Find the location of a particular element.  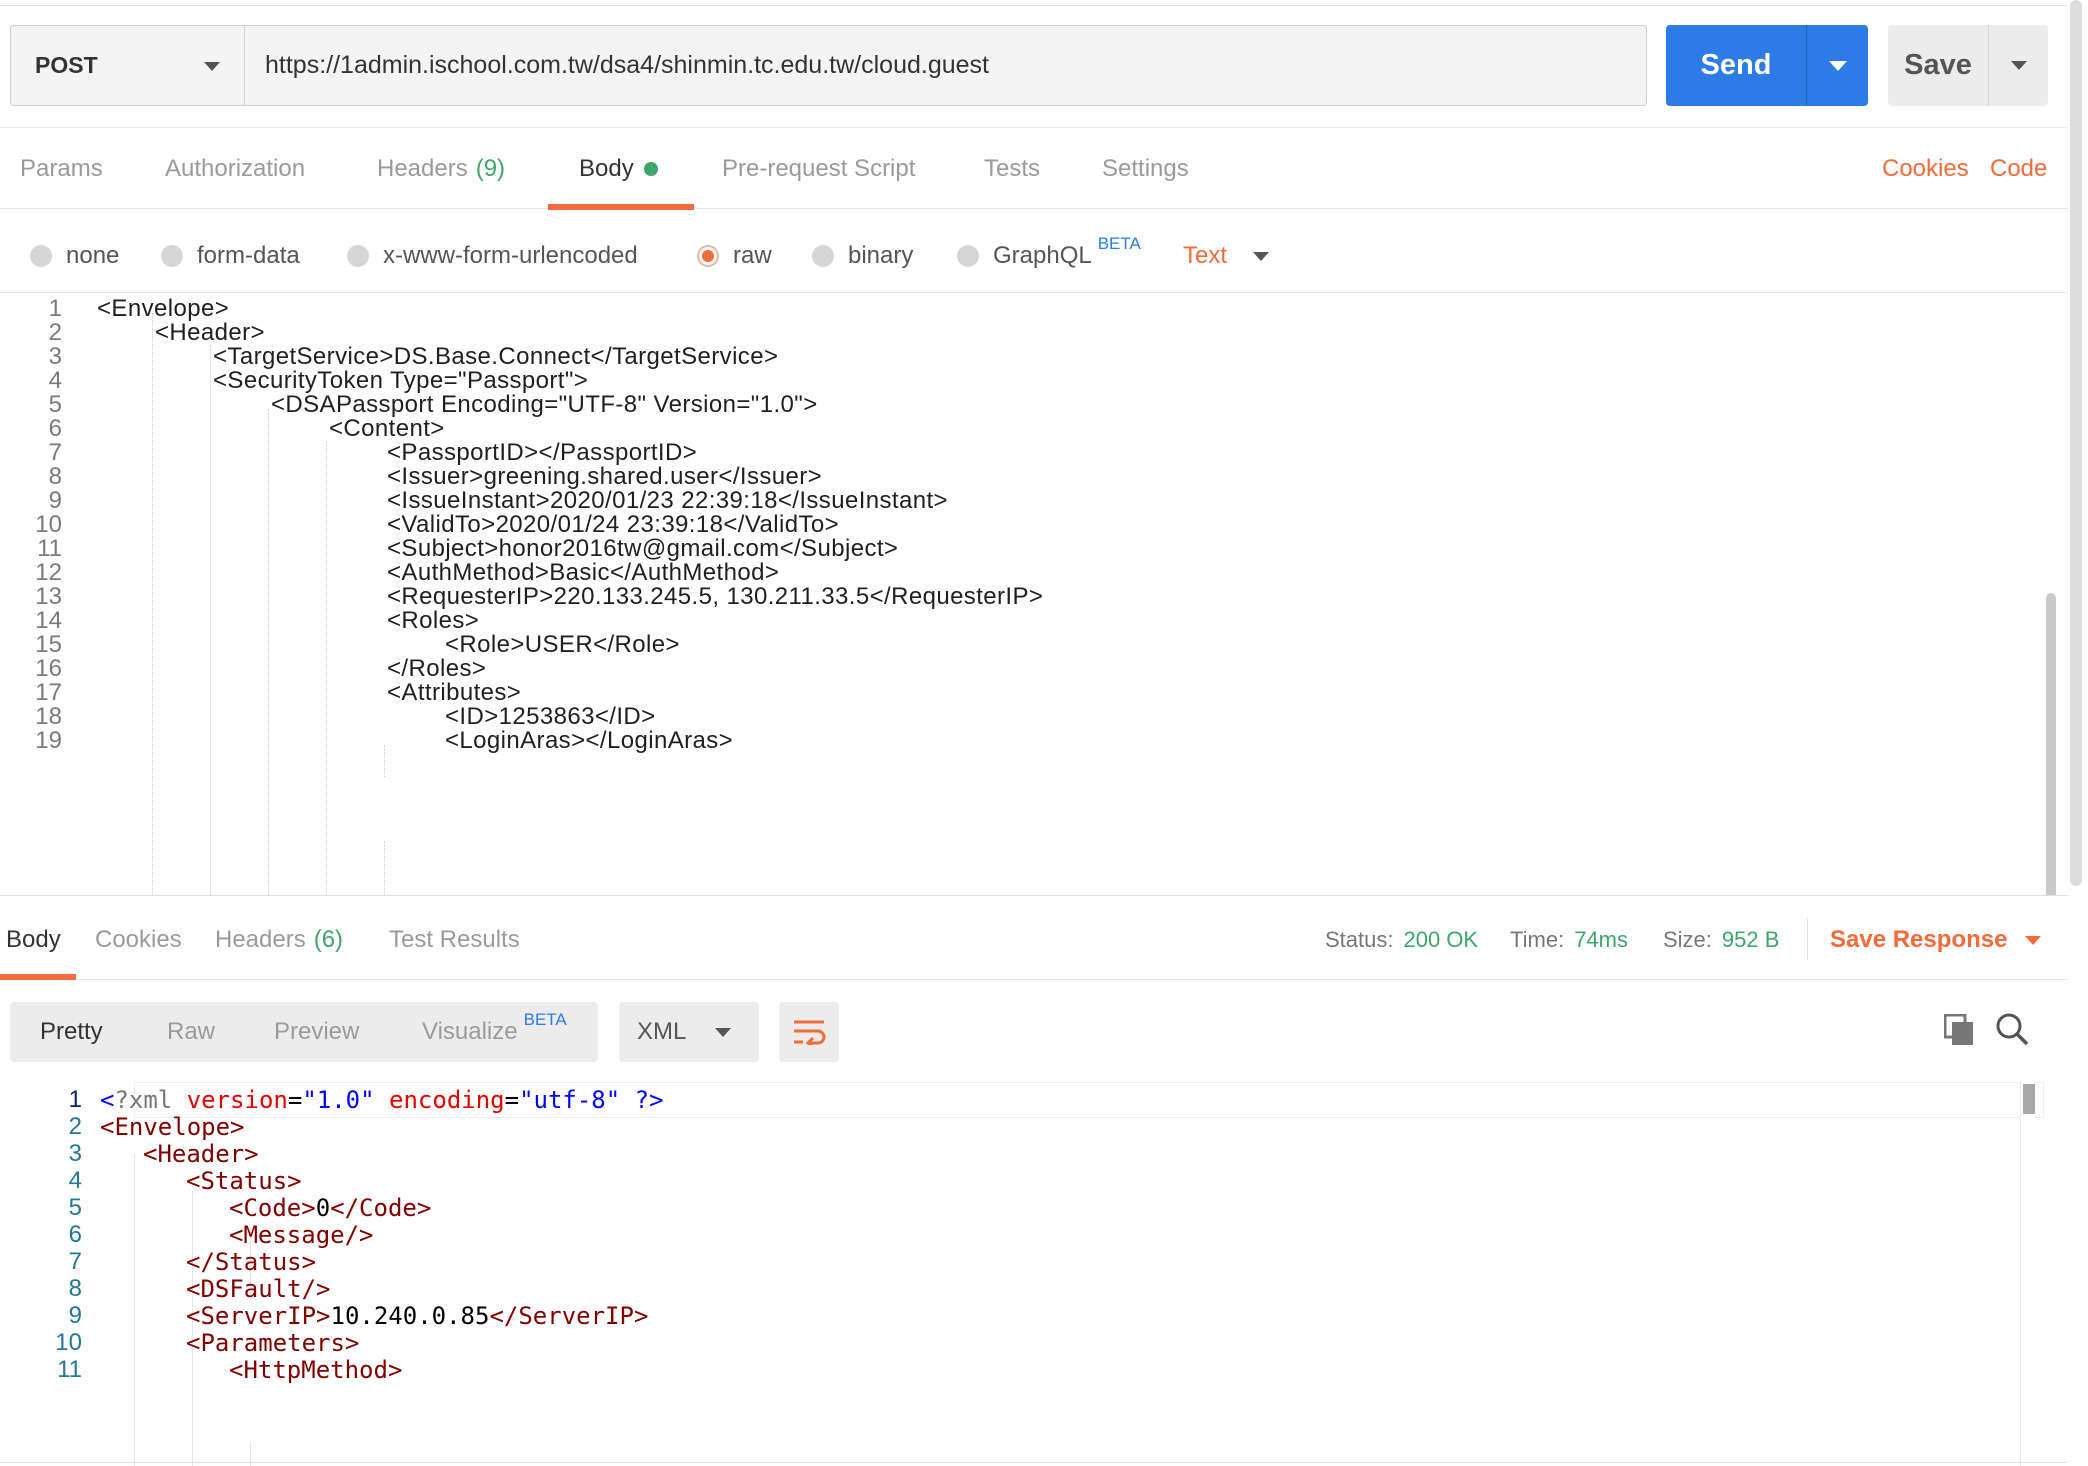

radio-form-data: form-data is located at coordinates (230, 256).